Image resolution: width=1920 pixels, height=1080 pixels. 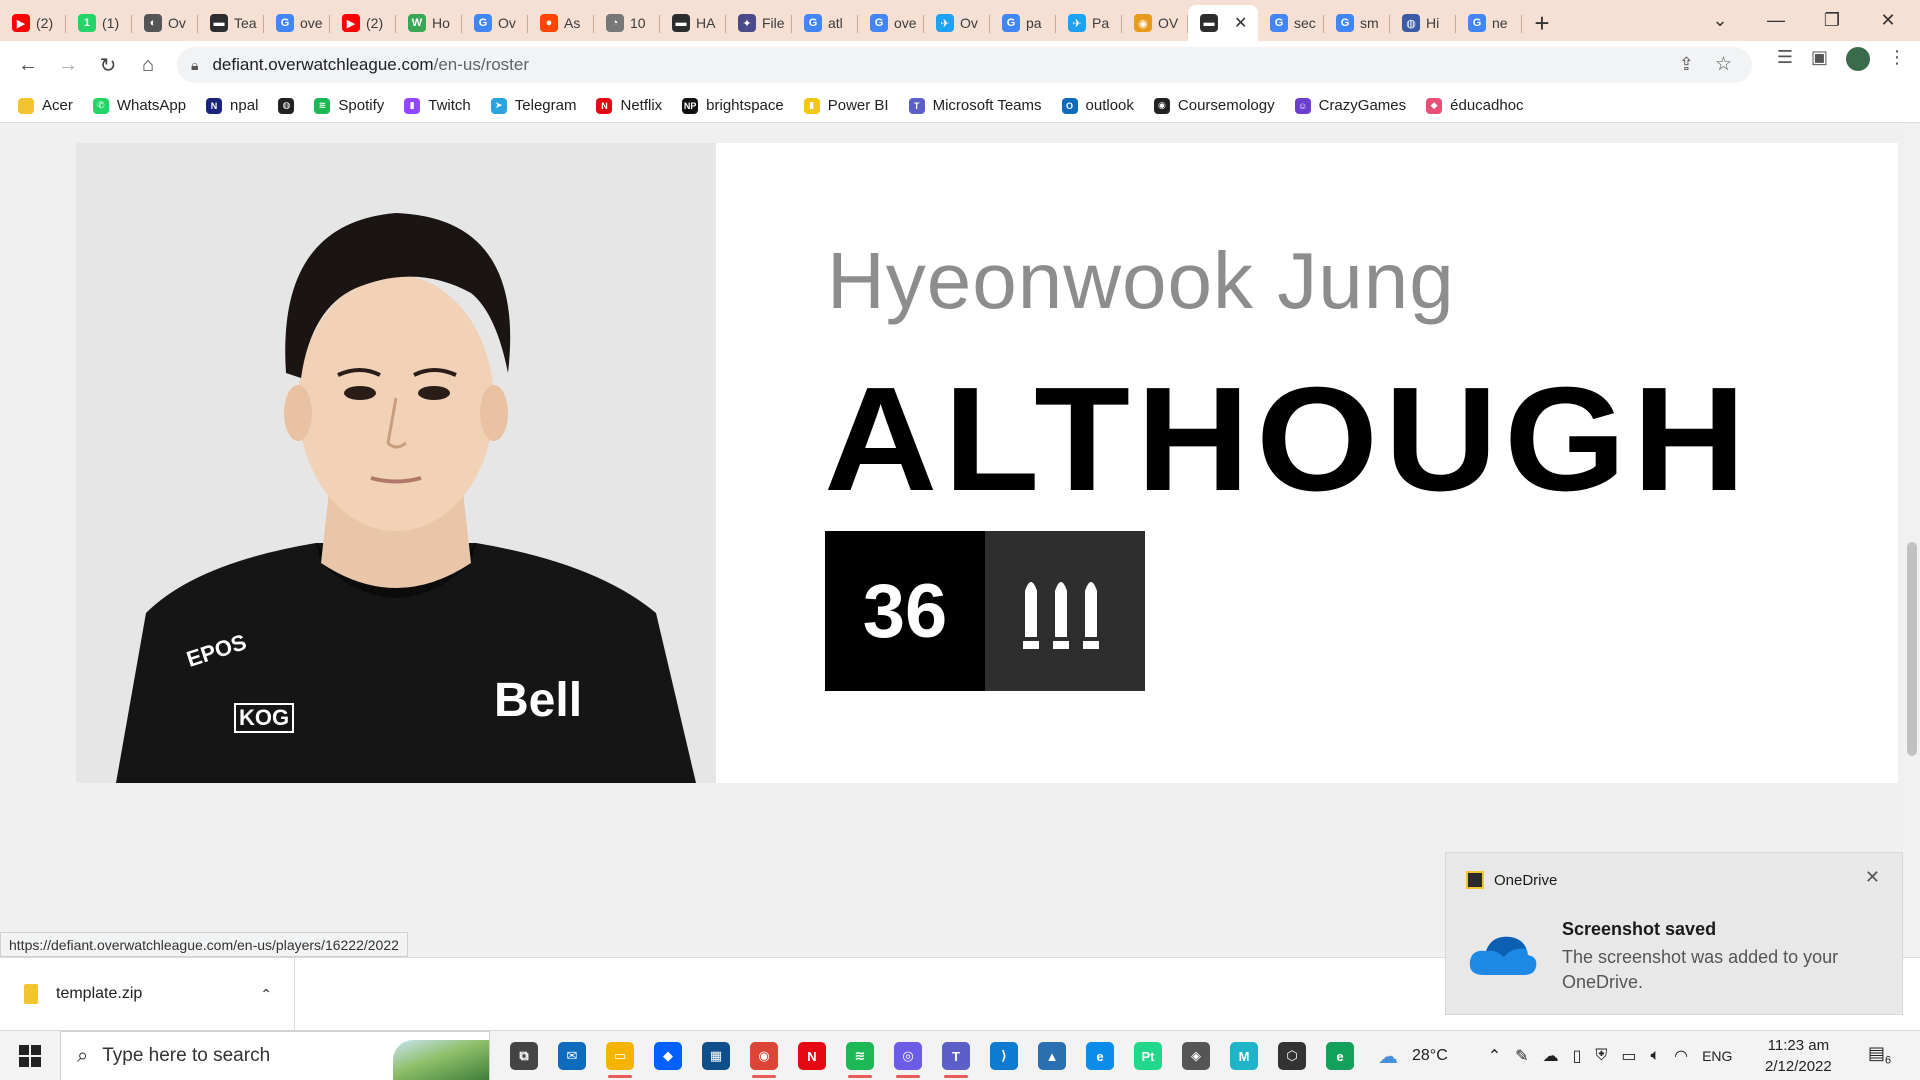 I want to click on bookmark-star-icon: ☆, so click(x=1723, y=64).